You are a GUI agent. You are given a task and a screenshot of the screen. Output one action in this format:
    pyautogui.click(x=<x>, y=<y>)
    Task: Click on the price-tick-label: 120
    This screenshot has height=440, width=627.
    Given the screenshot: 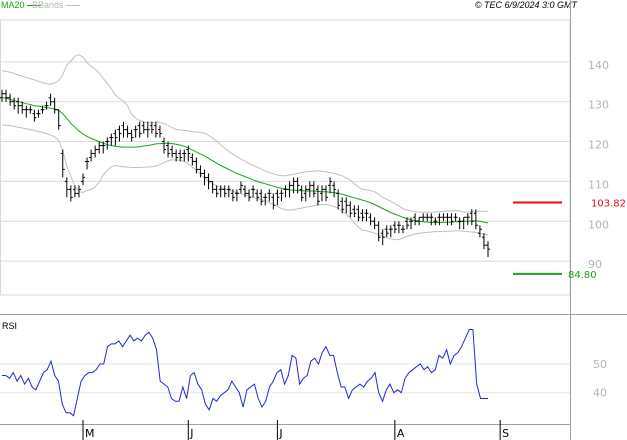 What is the action you would take?
    pyautogui.click(x=598, y=145)
    